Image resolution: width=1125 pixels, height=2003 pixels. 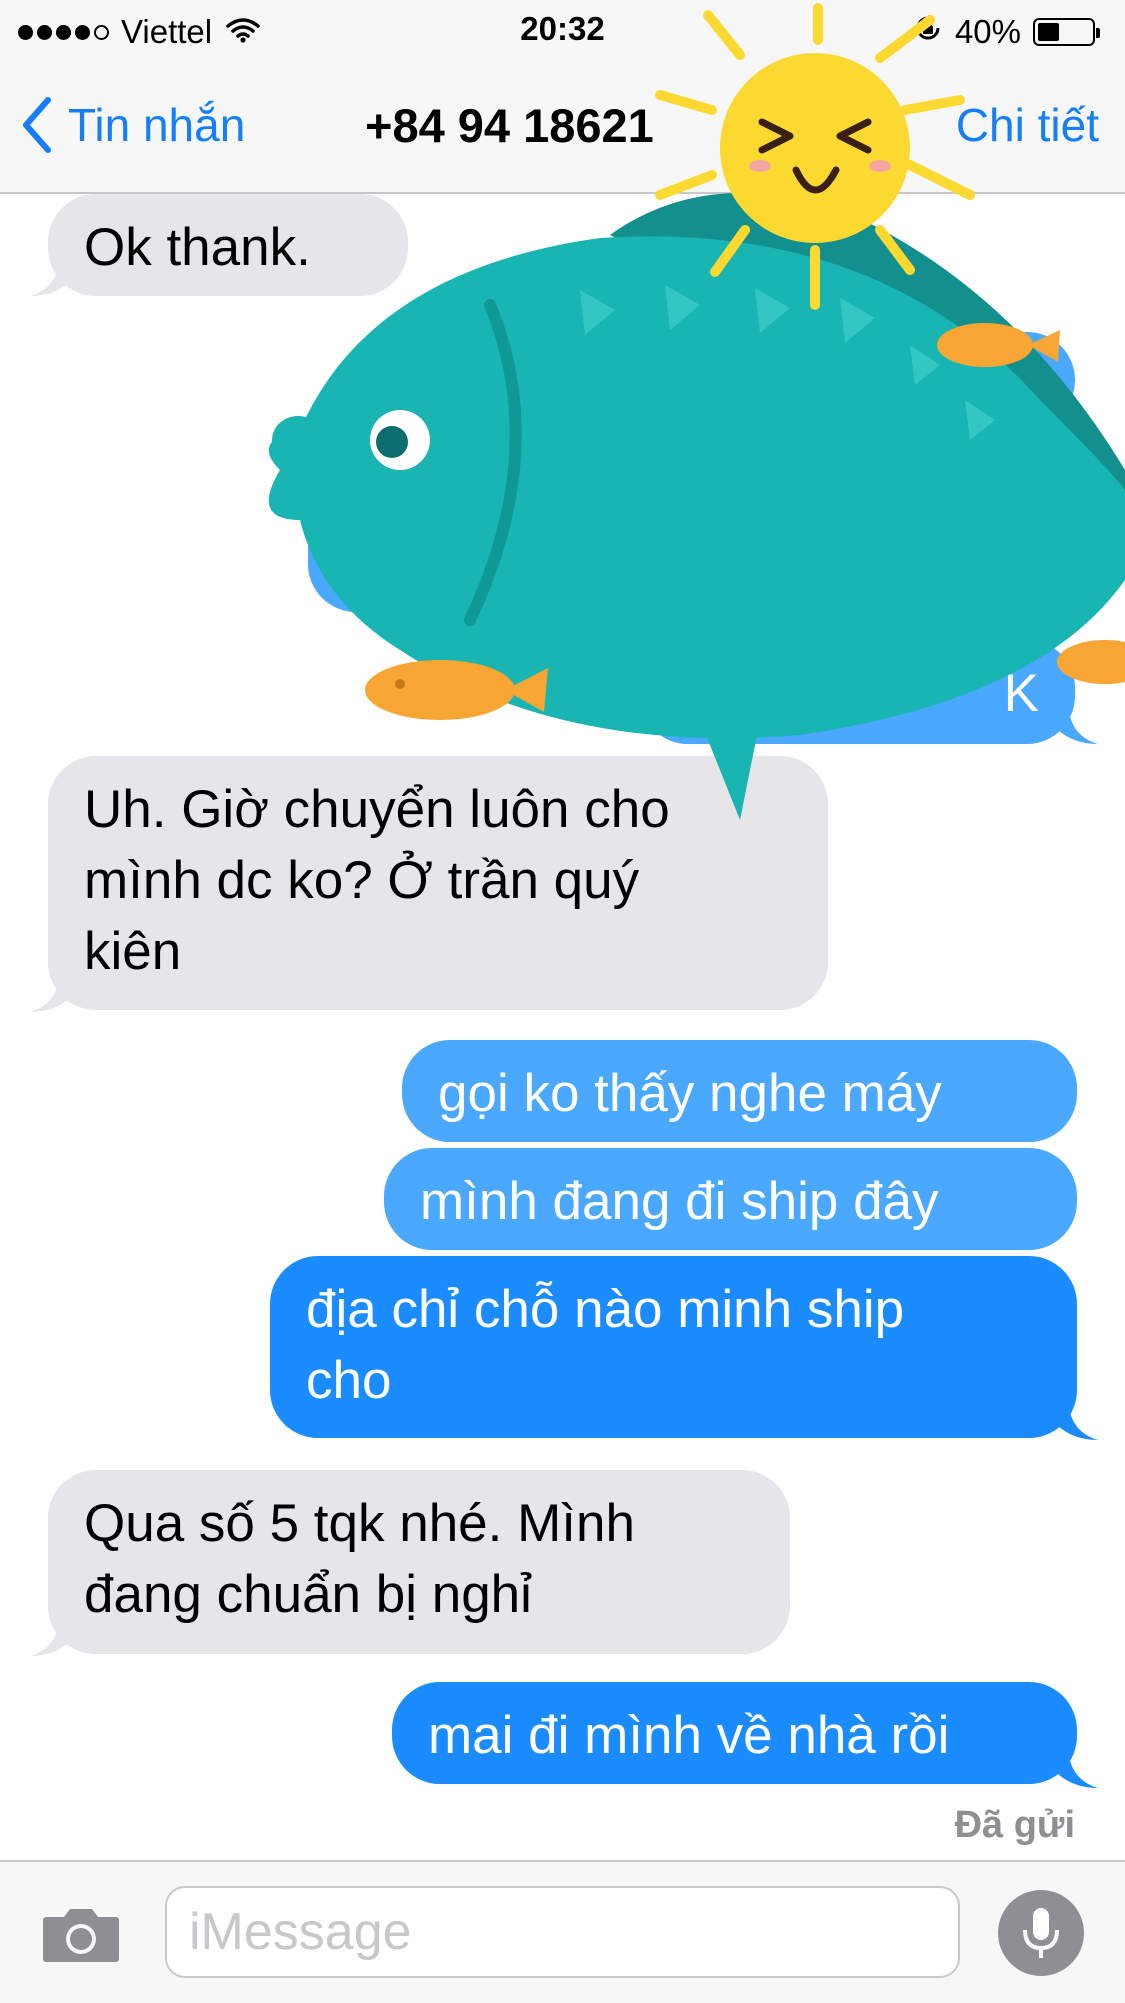 I want to click on navigation-bar: Tin nhắn +84 94 18621 Chi tiết, so click(x=562, y=128).